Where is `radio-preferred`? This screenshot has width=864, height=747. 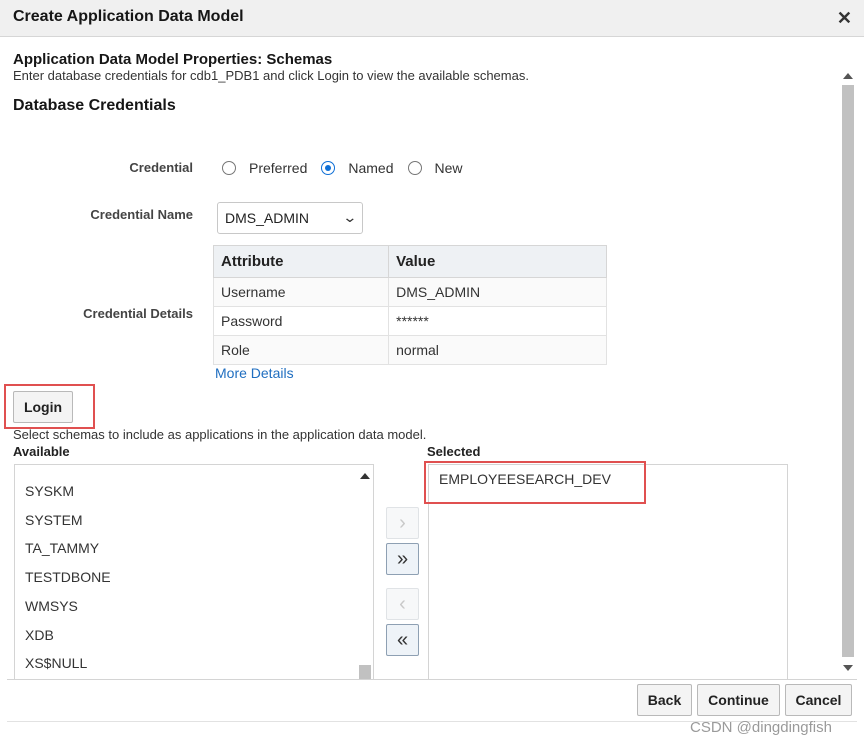
radio-preferred is located at coordinates (229, 168).